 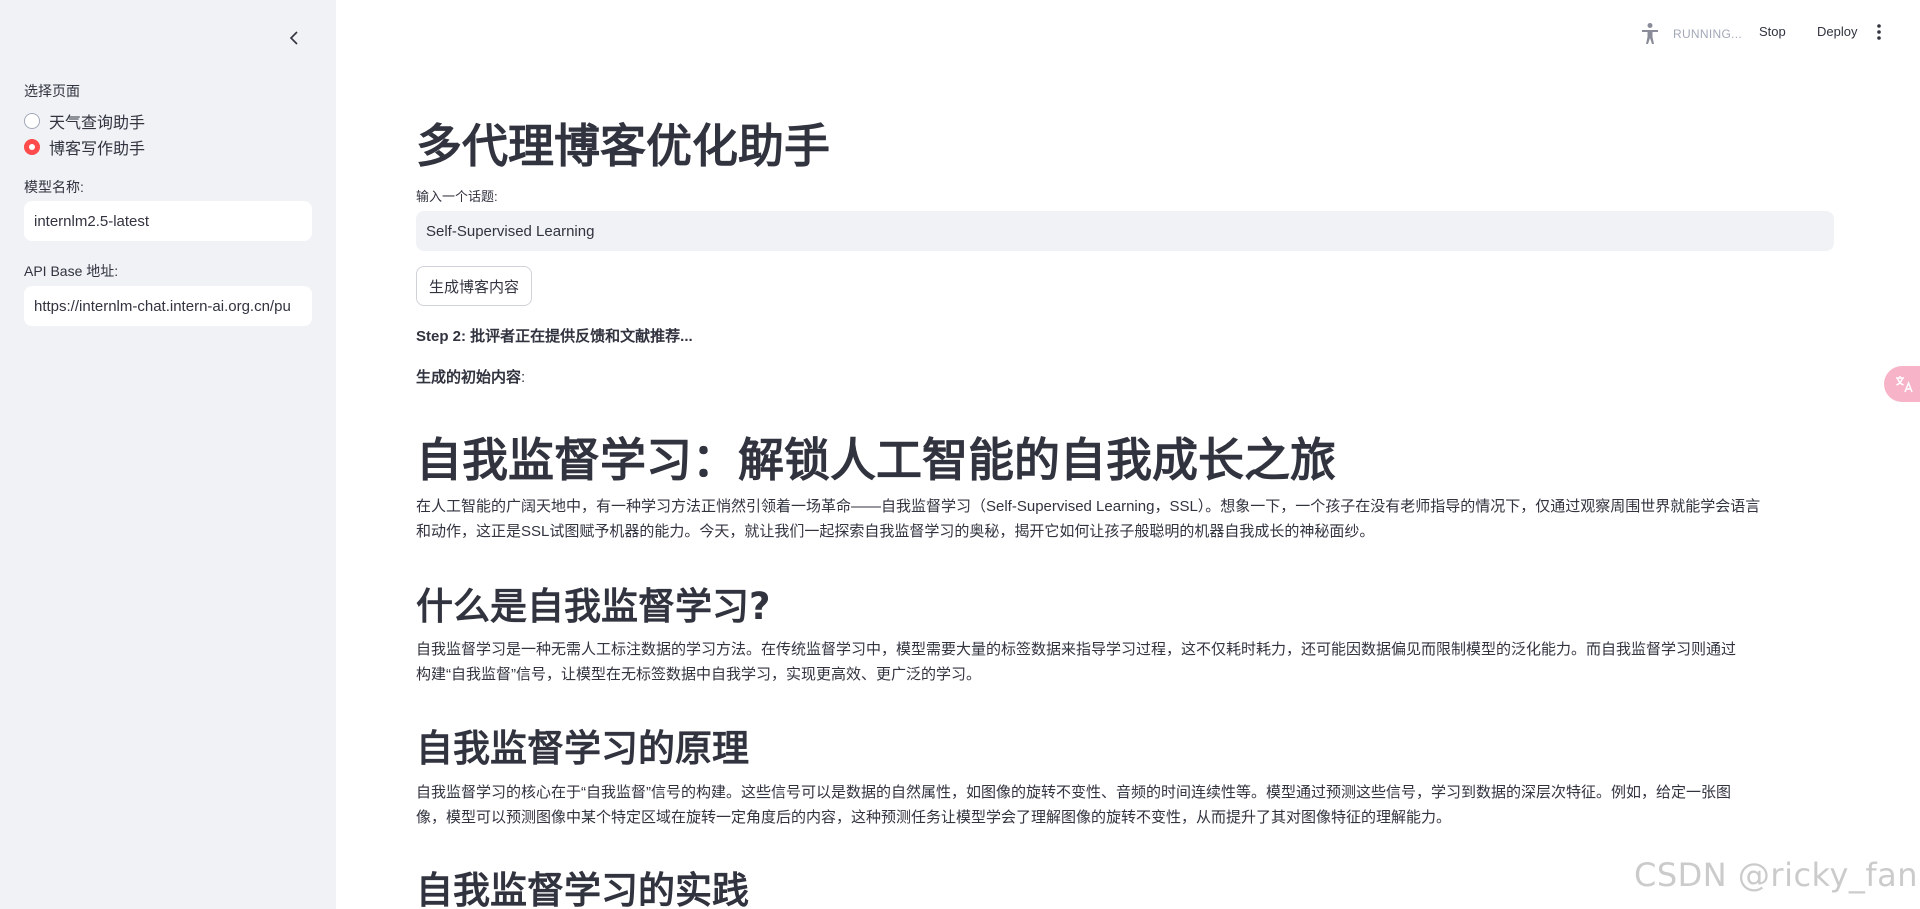 I want to click on chevron-left-icon, so click(x=293, y=38).